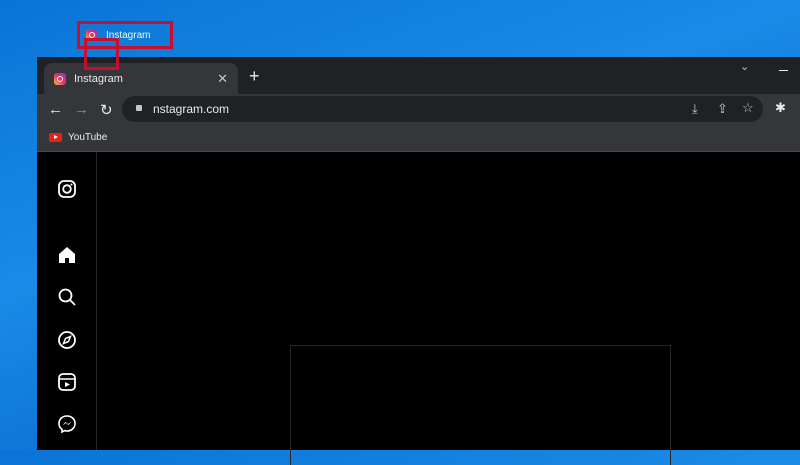 This screenshot has height=465, width=800. I want to click on instagram-sidebar, so click(67, 301).